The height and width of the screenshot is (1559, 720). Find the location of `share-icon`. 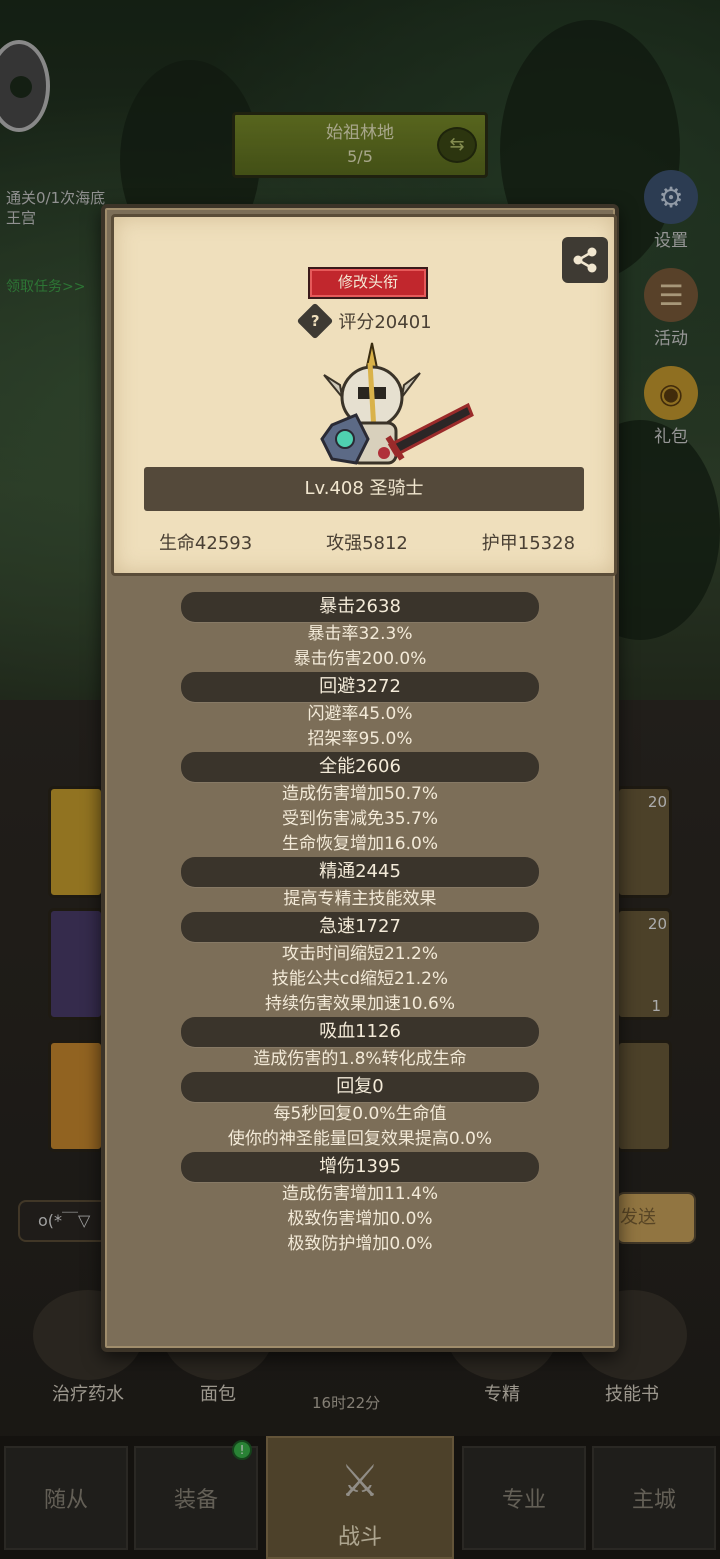

share-icon is located at coordinates (585, 260).